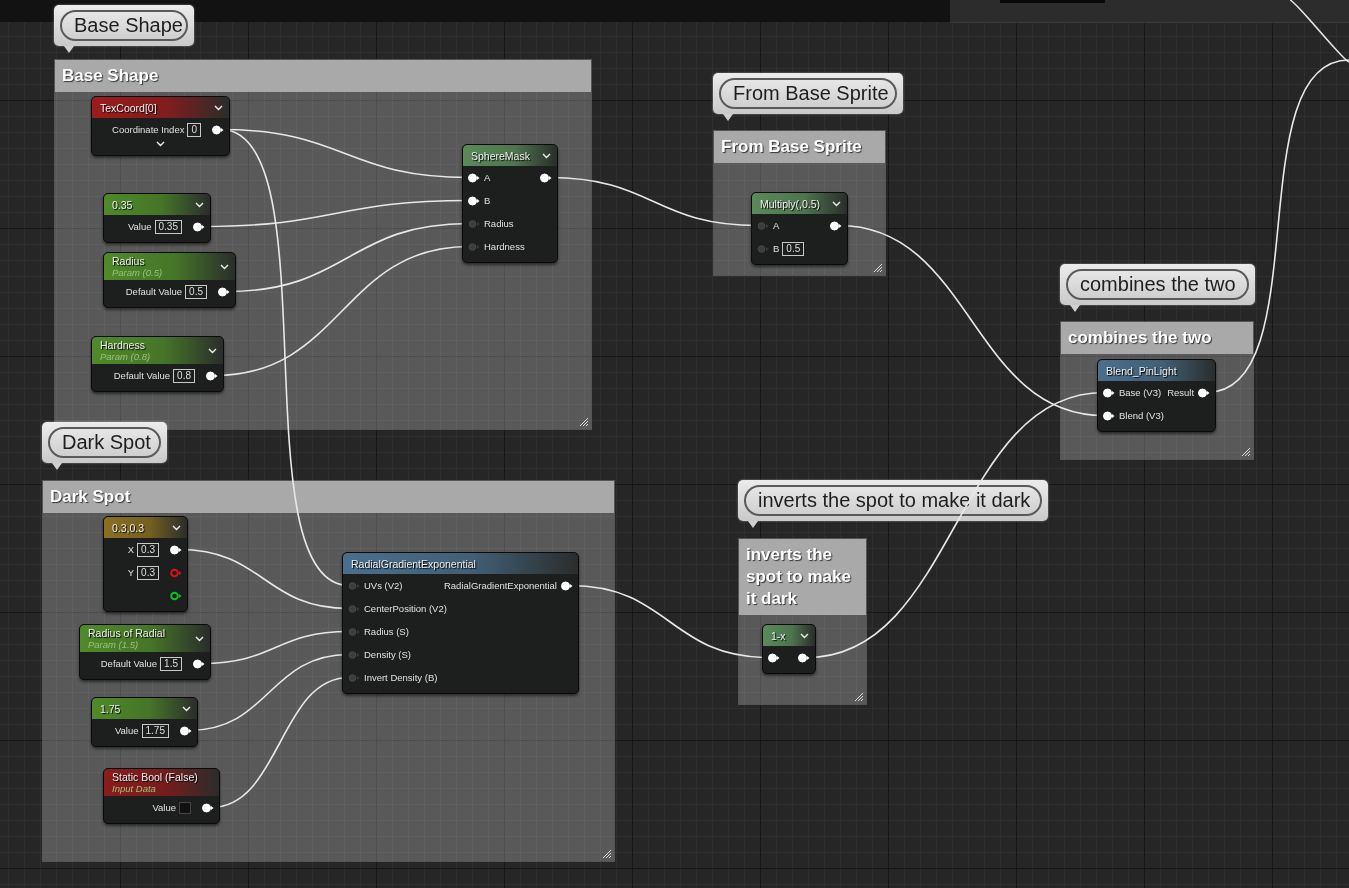 This screenshot has height=888, width=1349. Describe the element at coordinates (111, 708) in the screenshot. I see `node-title: 1.75` at that location.